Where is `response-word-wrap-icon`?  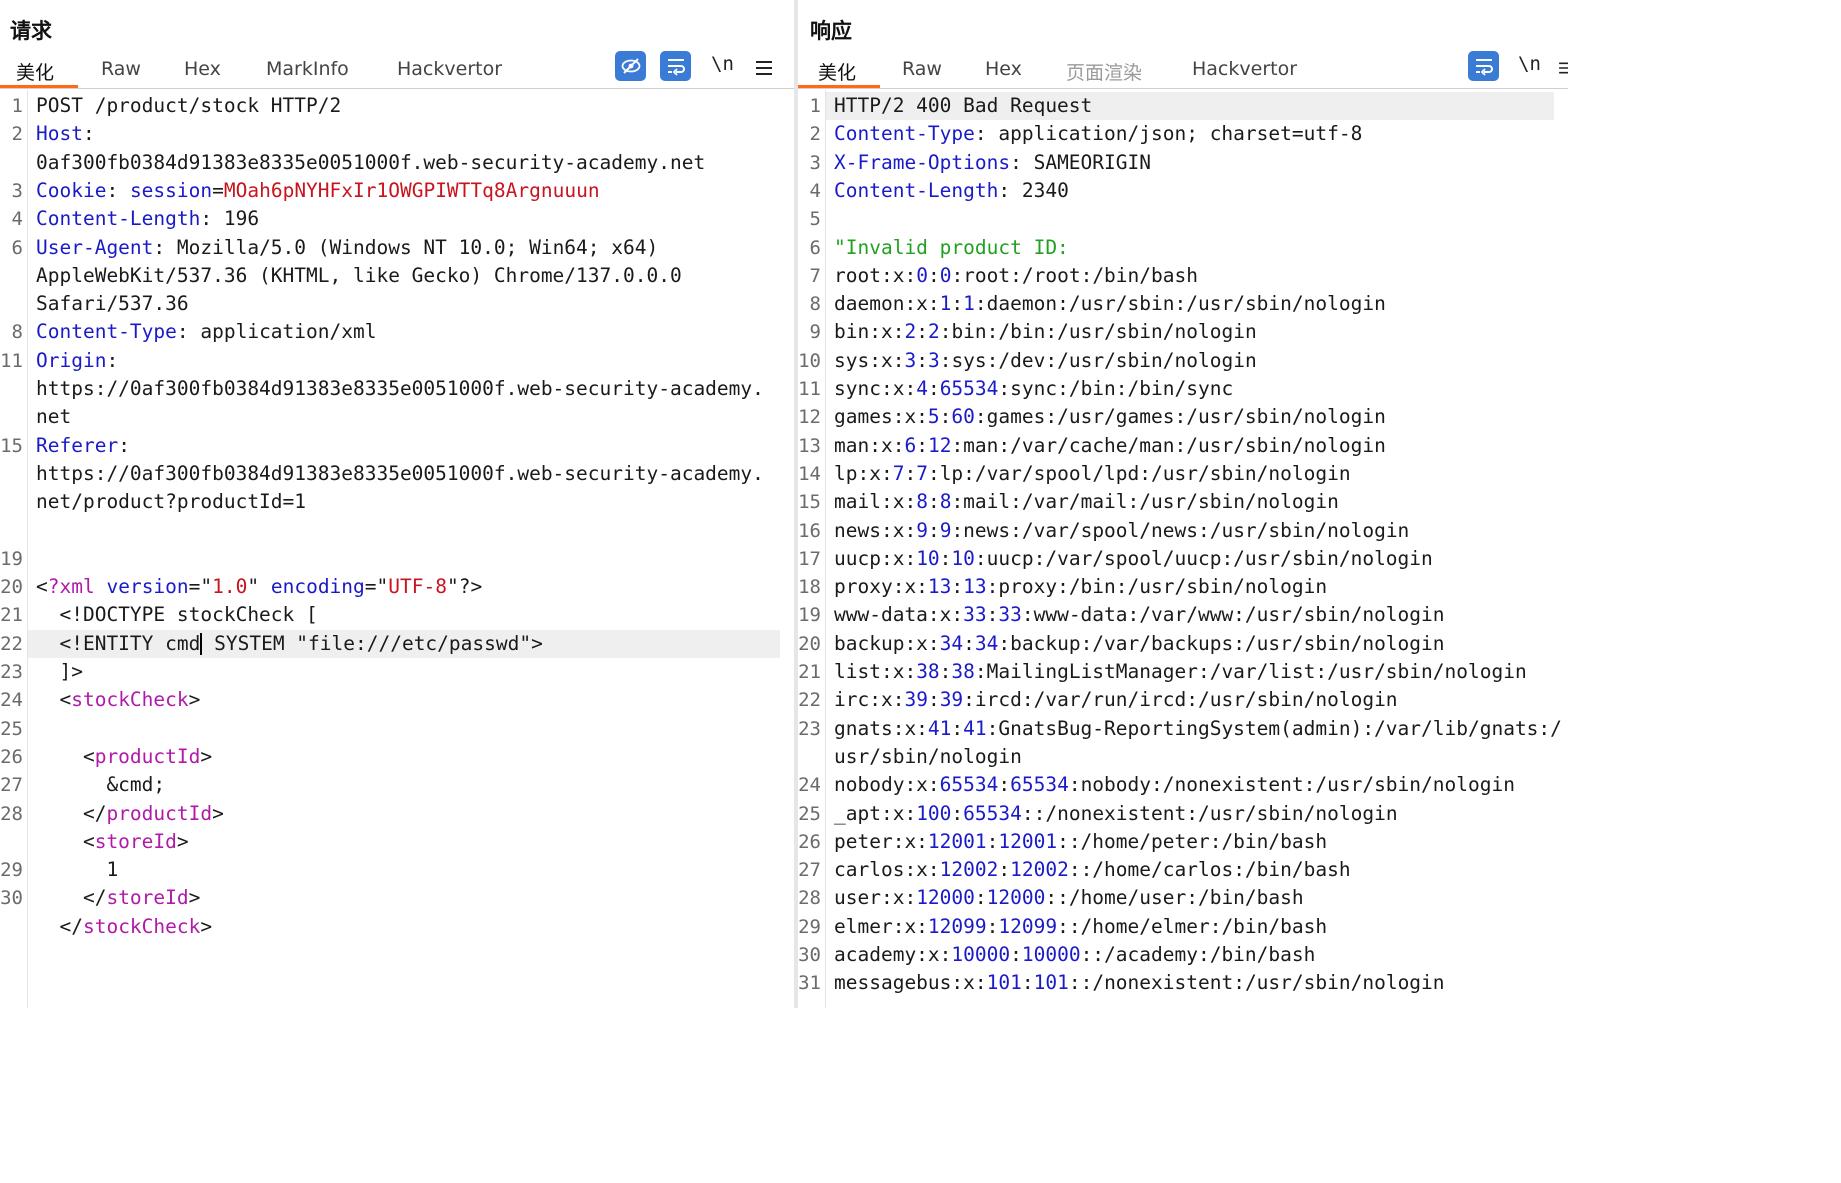 response-word-wrap-icon is located at coordinates (1483, 66).